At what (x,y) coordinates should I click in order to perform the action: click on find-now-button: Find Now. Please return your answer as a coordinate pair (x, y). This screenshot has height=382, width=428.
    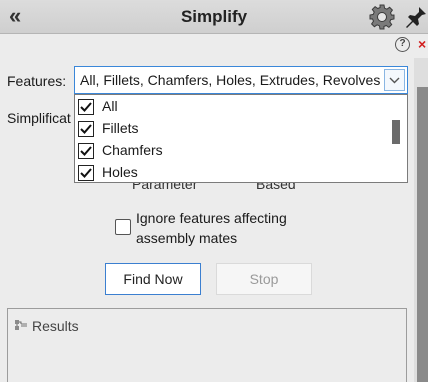
    Looking at the image, I should click on (153, 279).